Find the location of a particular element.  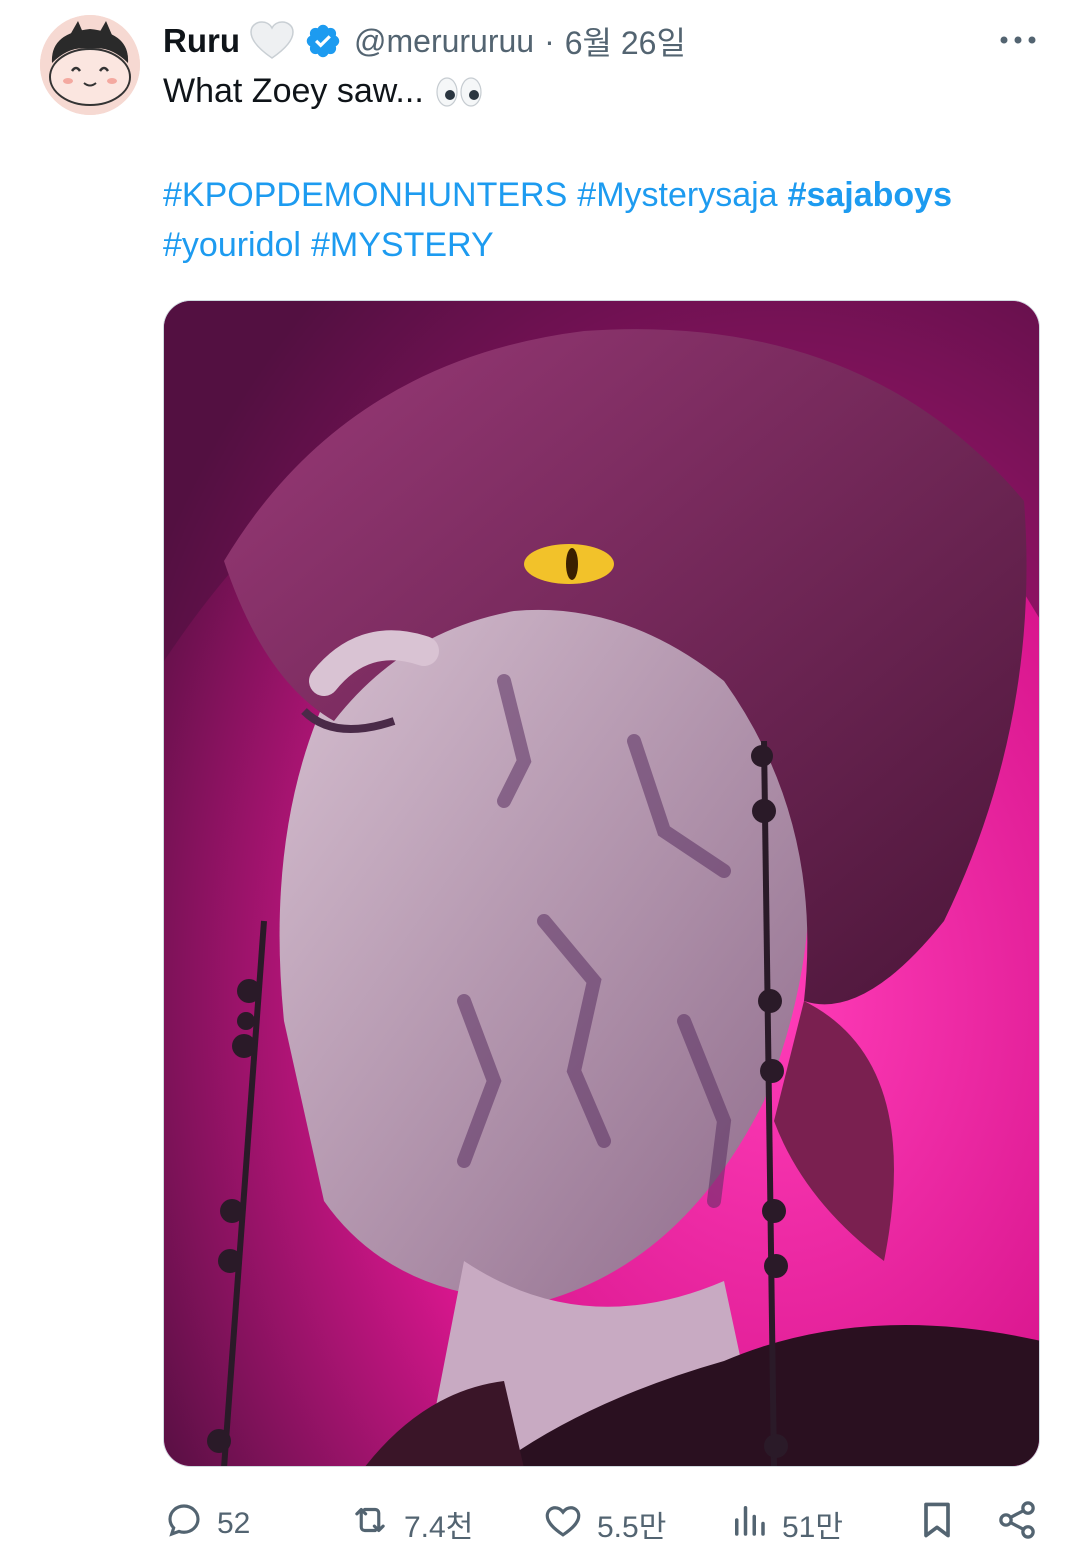

author-handle: @merururuu is located at coordinates (444, 41).